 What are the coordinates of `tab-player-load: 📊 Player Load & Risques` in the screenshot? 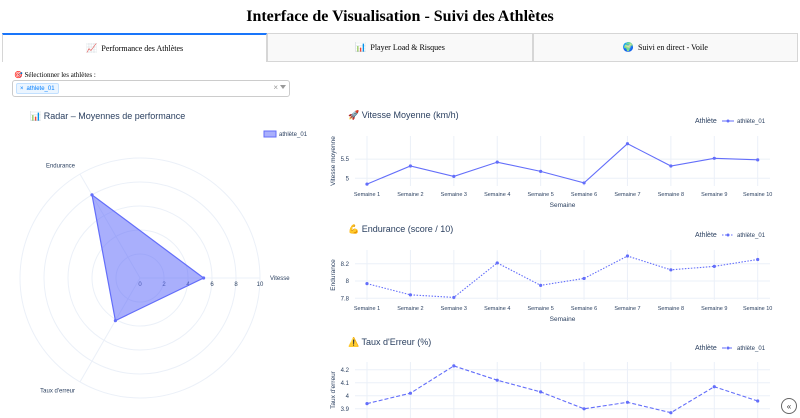 It's located at (400, 47).